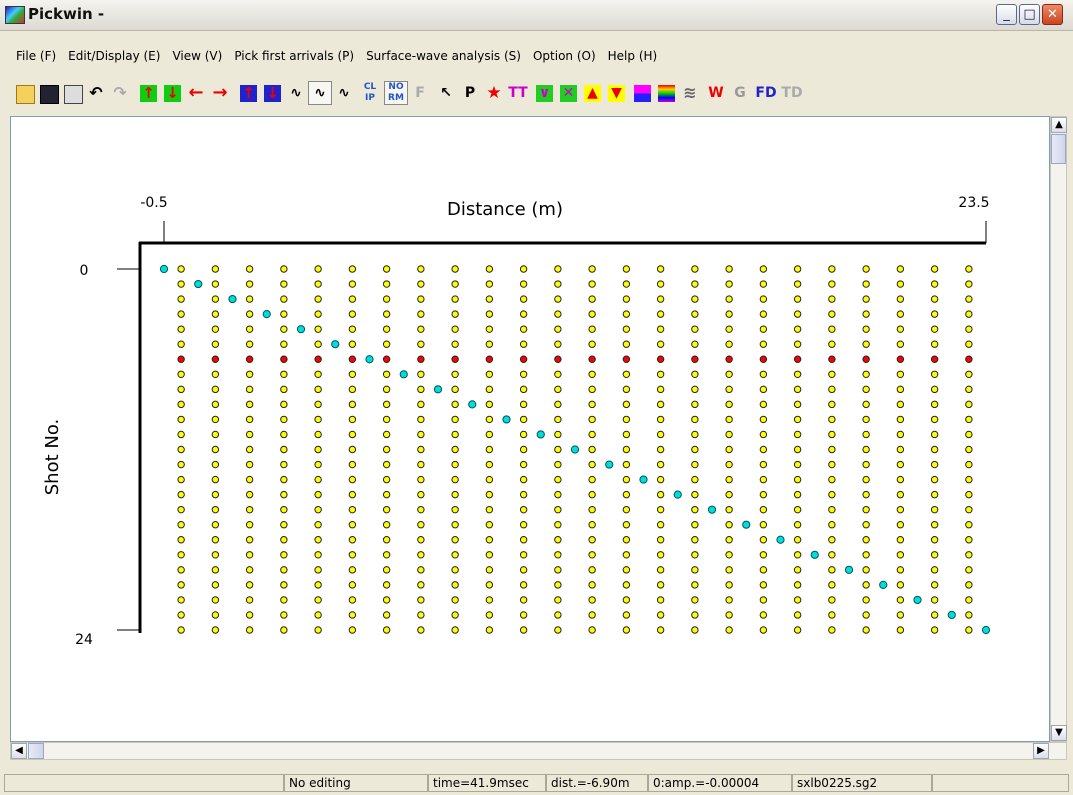 The width and height of the screenshot is (1073, 795). Describe the element at coordinates (320, 93) in the screenshot. I see `wiggle-fill-icon: ∿` at that location.